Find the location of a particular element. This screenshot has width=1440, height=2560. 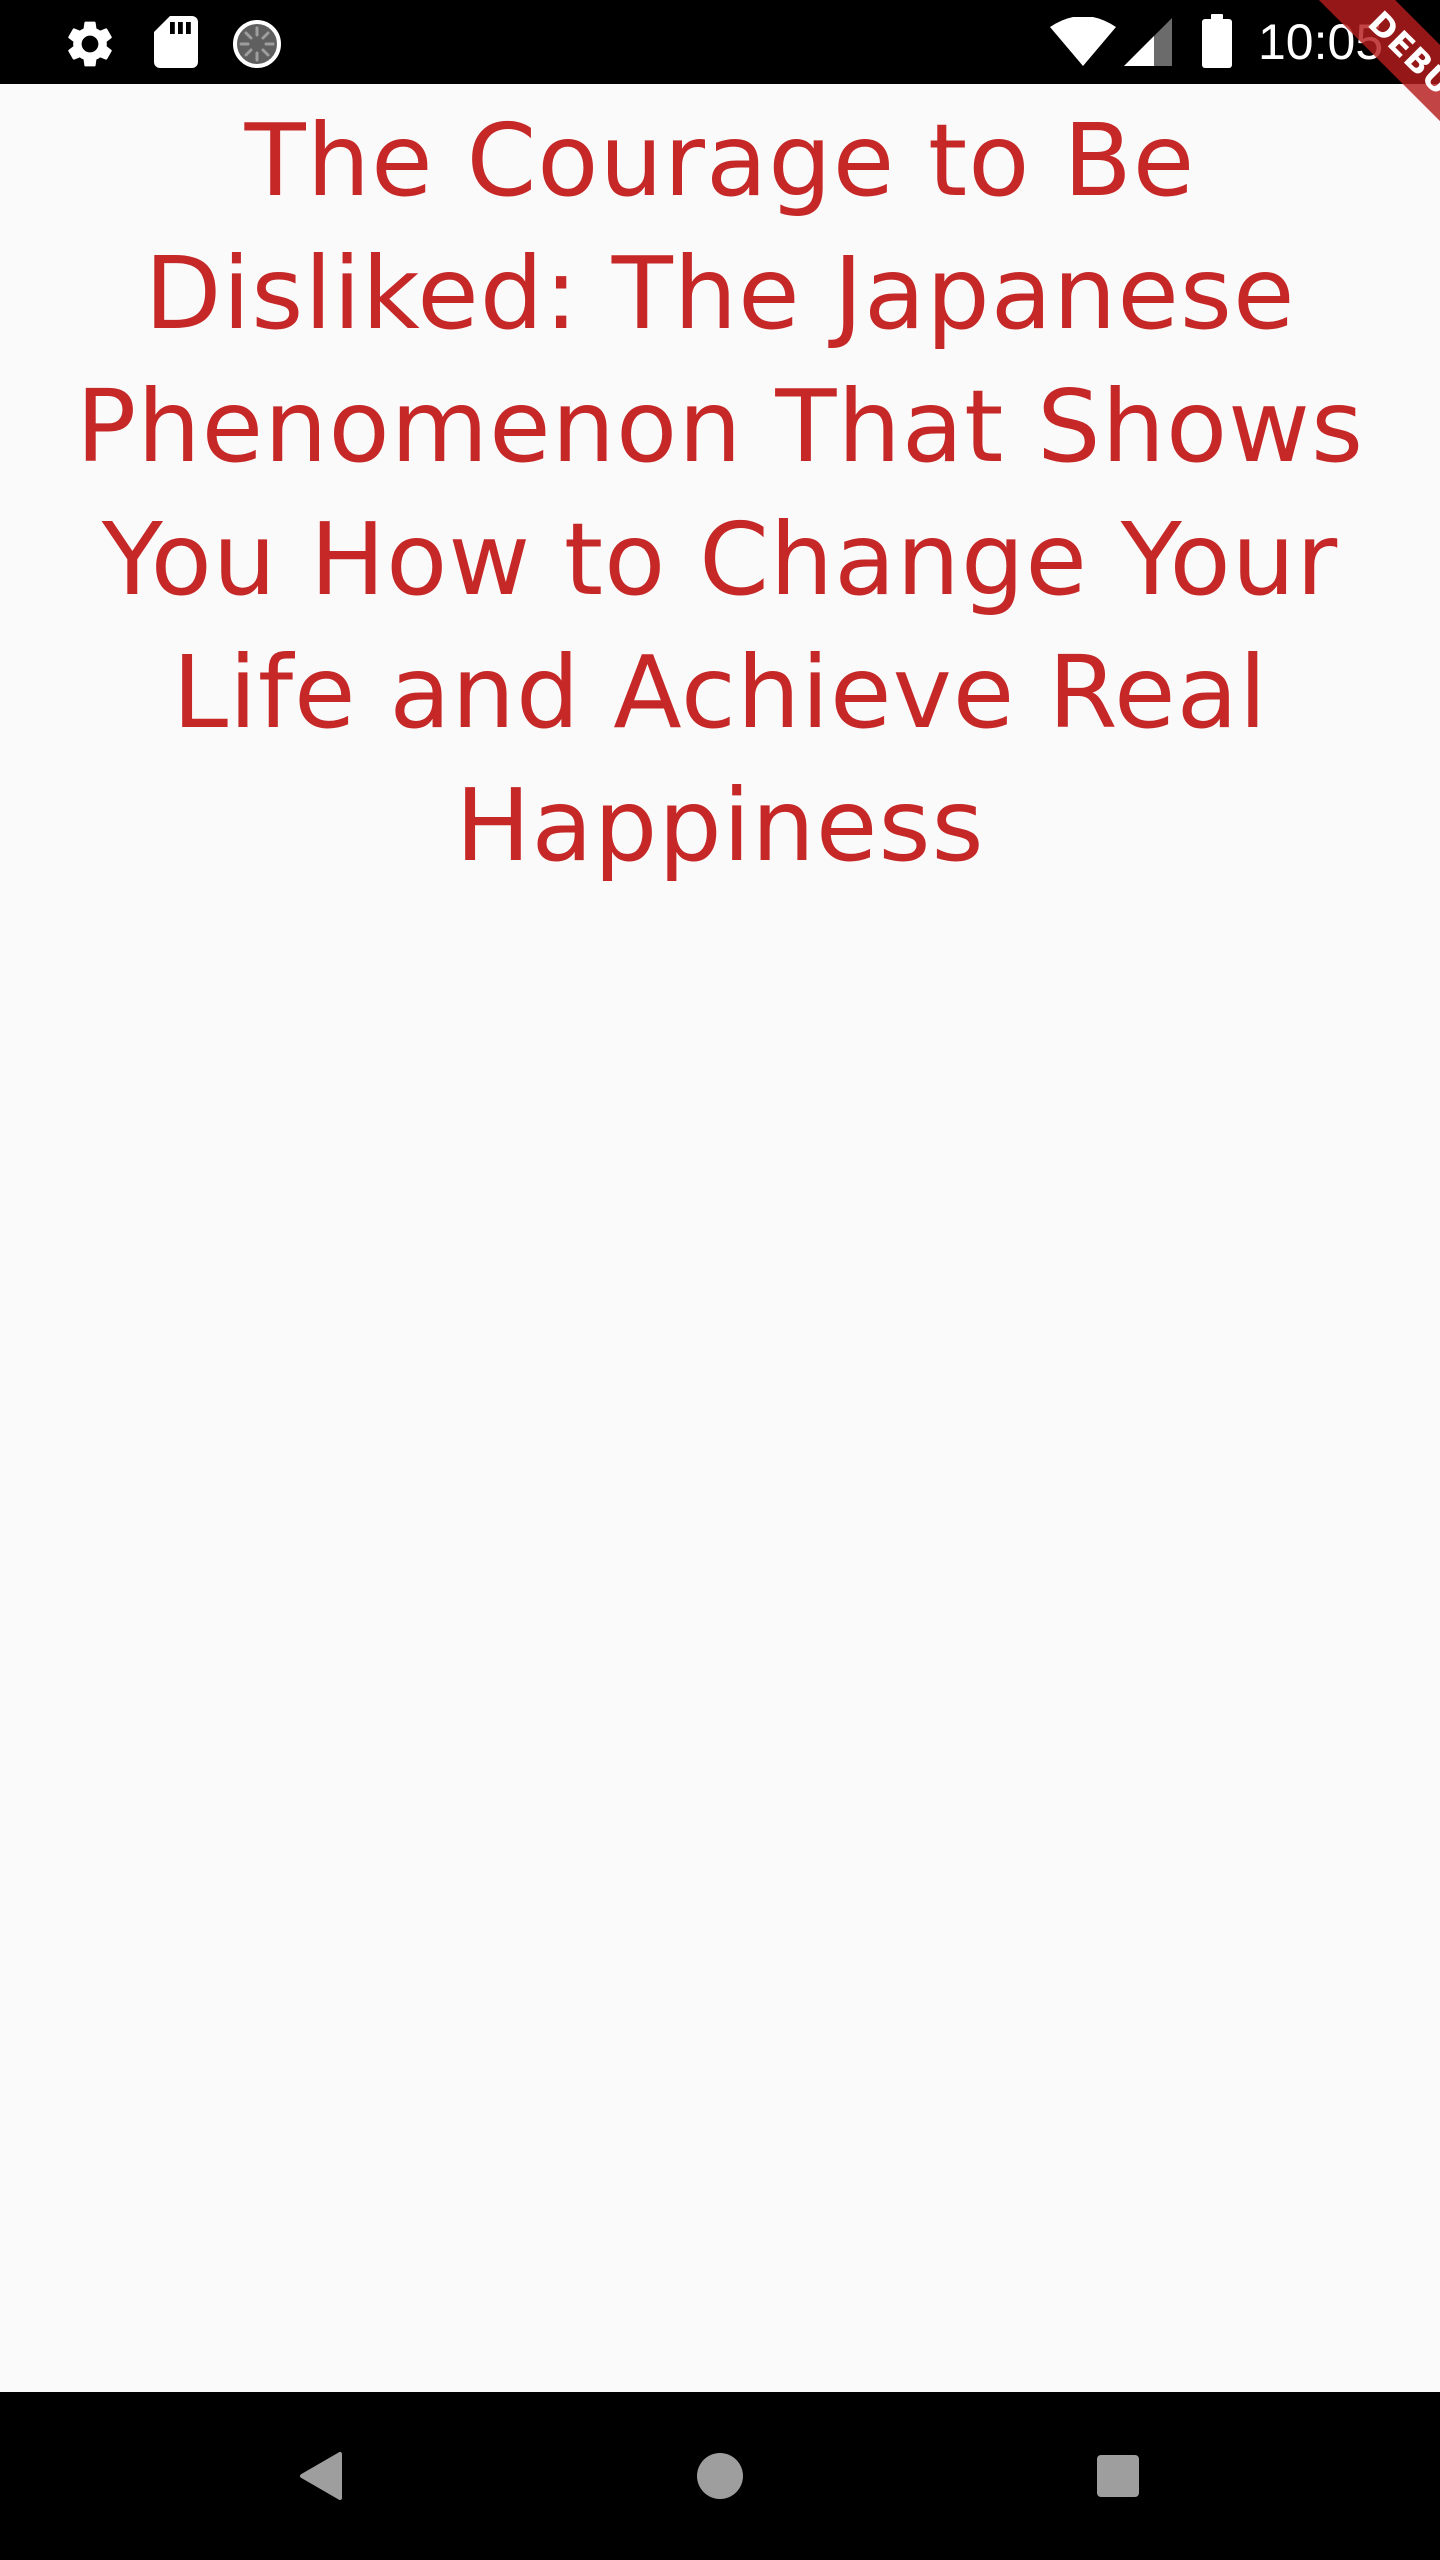

navigation-bar is located at coordinates (720, 2476).